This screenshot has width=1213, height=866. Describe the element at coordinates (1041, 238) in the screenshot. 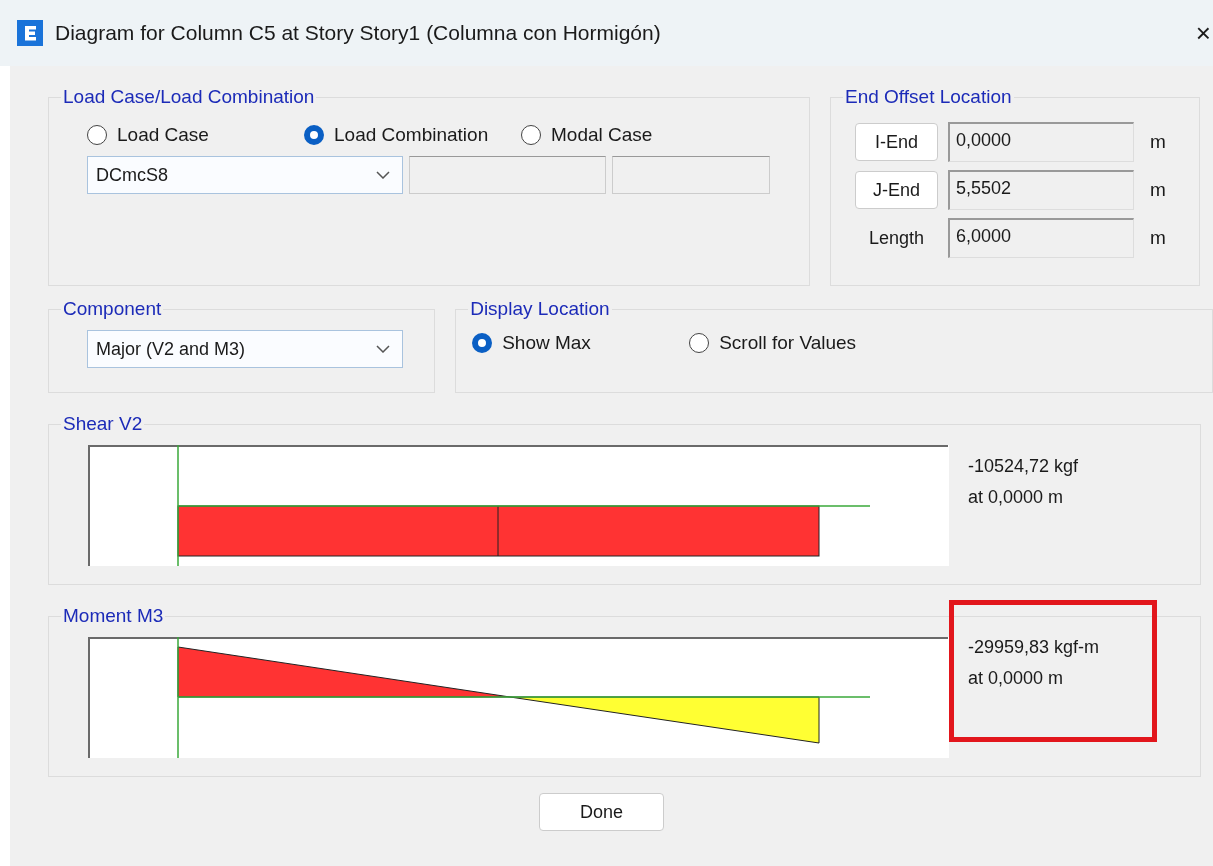

I see `input-field: 6,0000` at that location.